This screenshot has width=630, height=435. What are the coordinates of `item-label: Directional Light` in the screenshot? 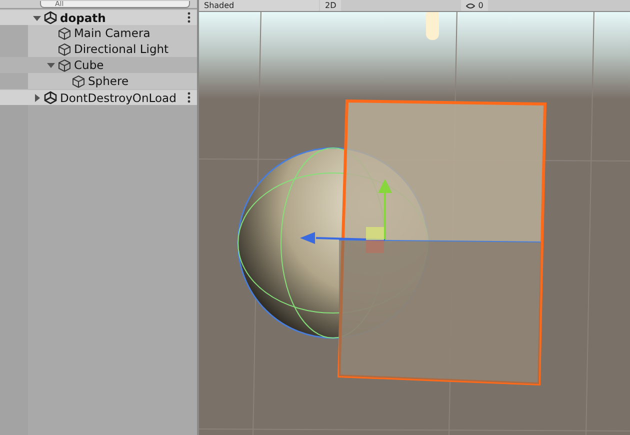 It's located at (121, 49).